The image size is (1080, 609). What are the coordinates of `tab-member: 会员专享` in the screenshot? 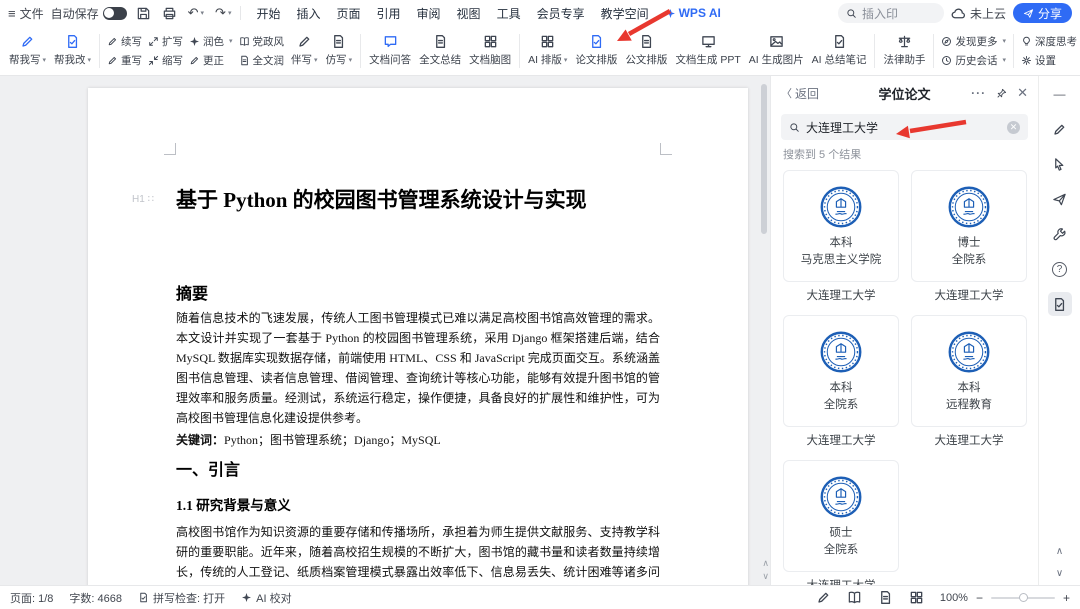 It's located at (561, 13).